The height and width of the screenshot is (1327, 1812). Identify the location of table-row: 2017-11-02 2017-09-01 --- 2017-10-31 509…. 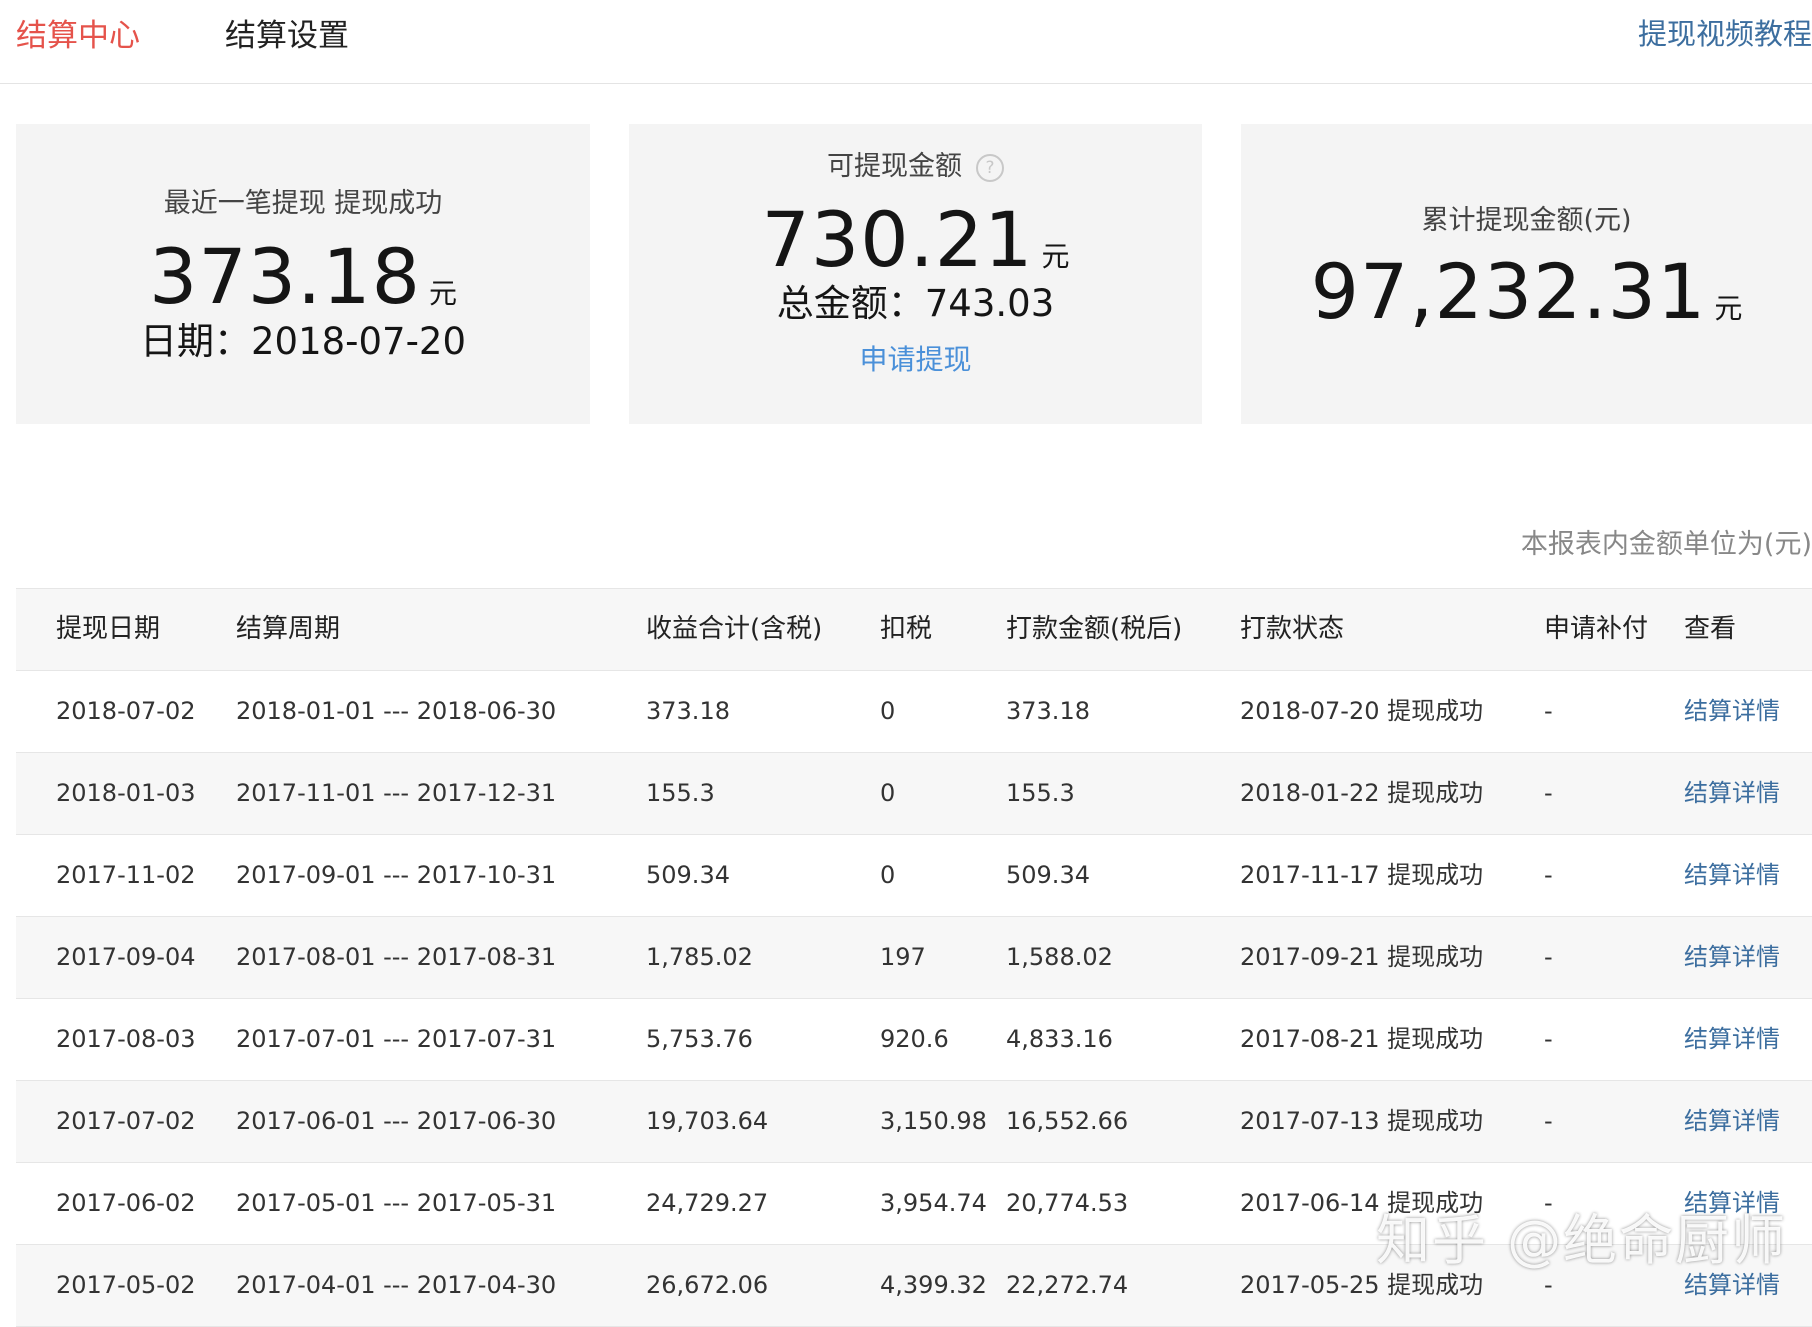
(914, 876).